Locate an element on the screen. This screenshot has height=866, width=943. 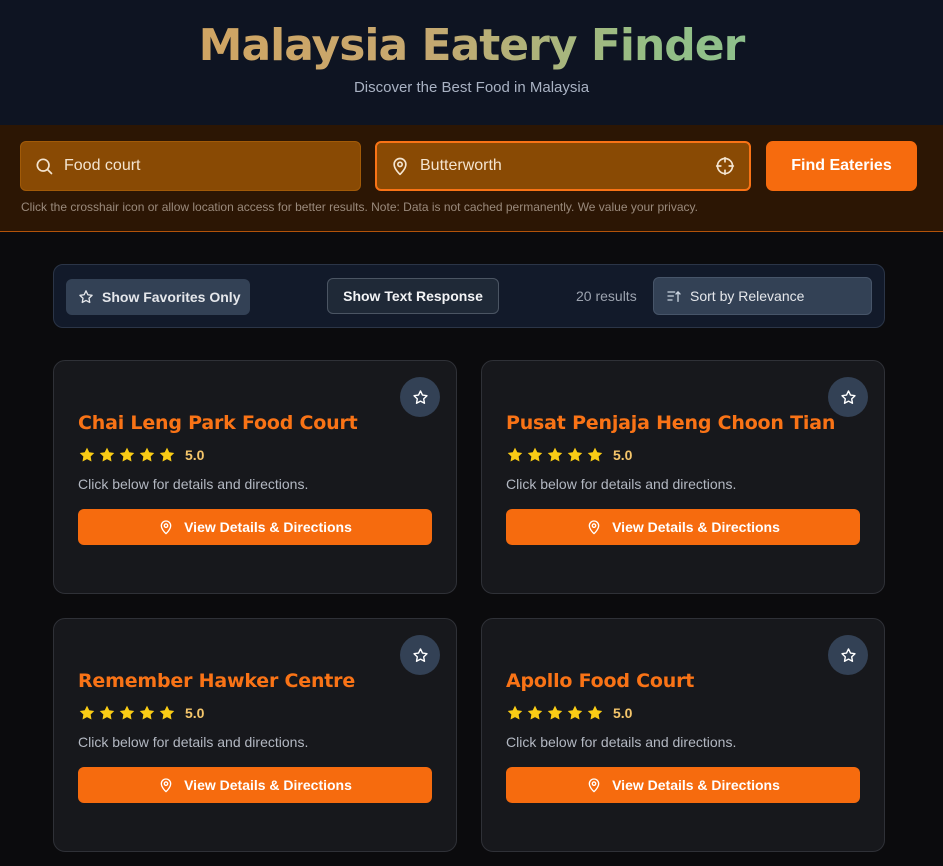
food-search-field is located at coordinates (190, 166).